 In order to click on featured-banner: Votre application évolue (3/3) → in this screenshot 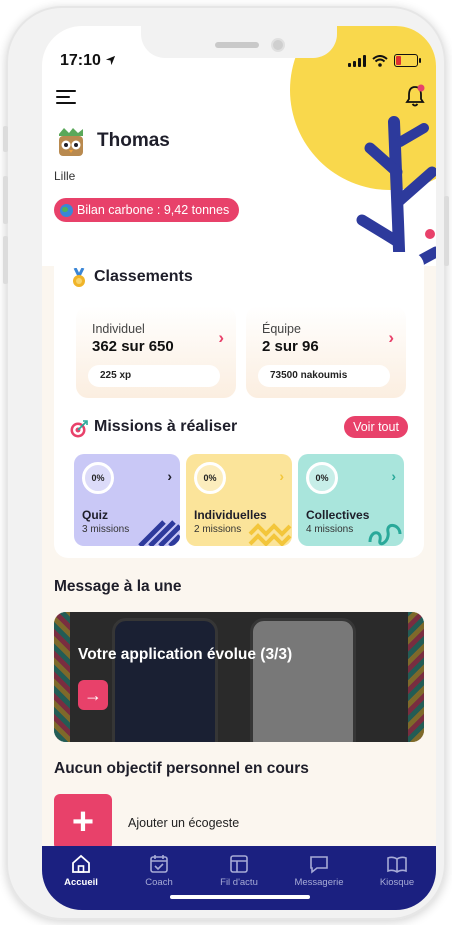, I will do `click(239, 677)`.